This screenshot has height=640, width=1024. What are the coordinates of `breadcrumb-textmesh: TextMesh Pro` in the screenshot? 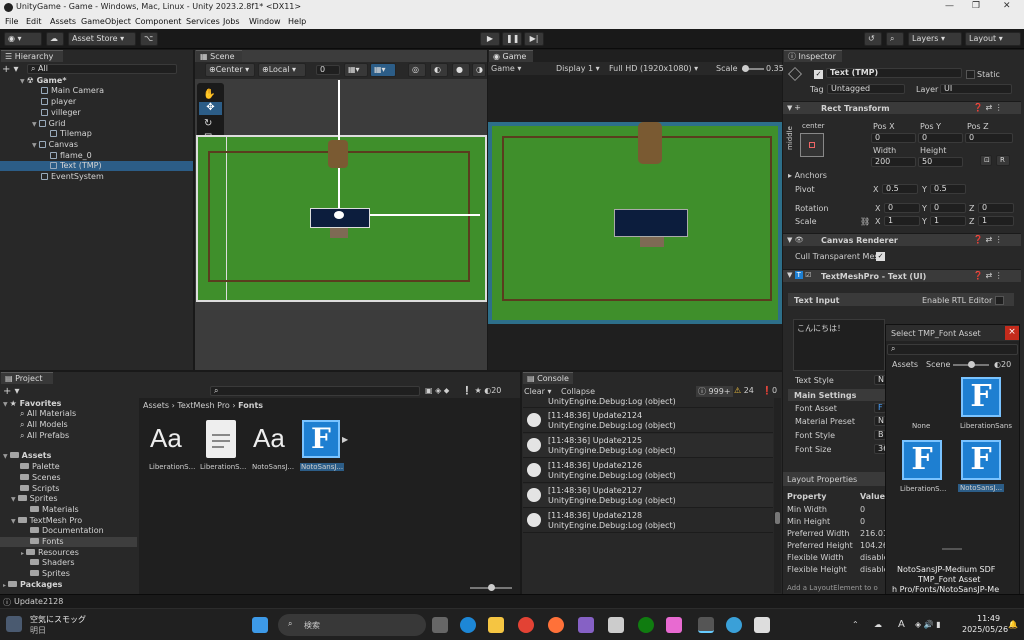 It's located at (203, 405).